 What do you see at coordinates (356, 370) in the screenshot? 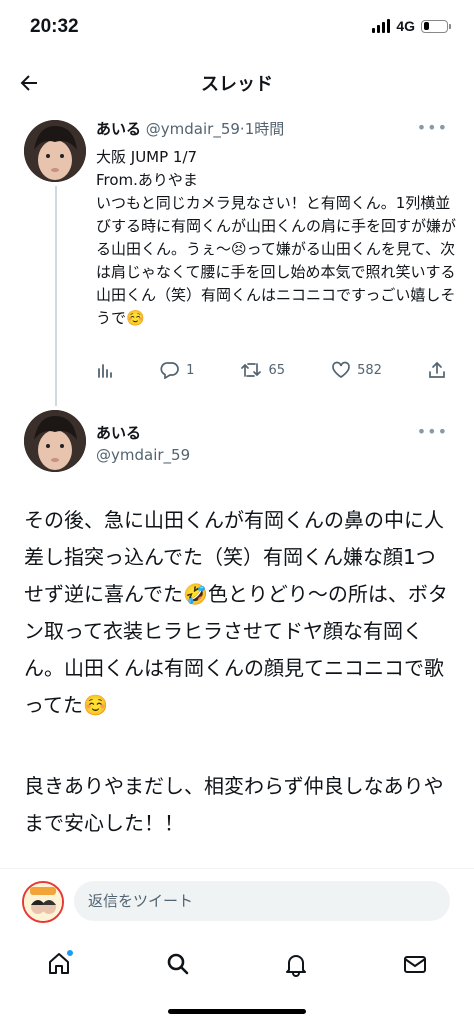
I see `like-button: 582` at bounding box center [356, 370].